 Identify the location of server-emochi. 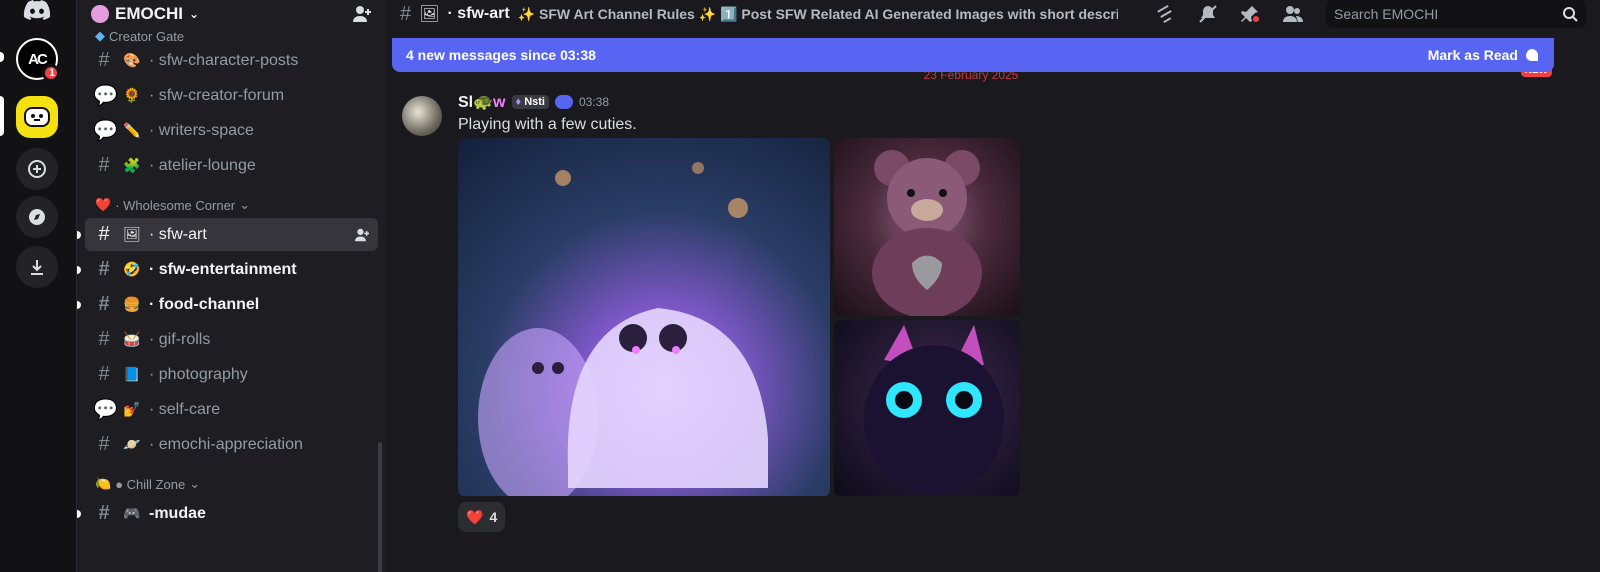
(37, 117).